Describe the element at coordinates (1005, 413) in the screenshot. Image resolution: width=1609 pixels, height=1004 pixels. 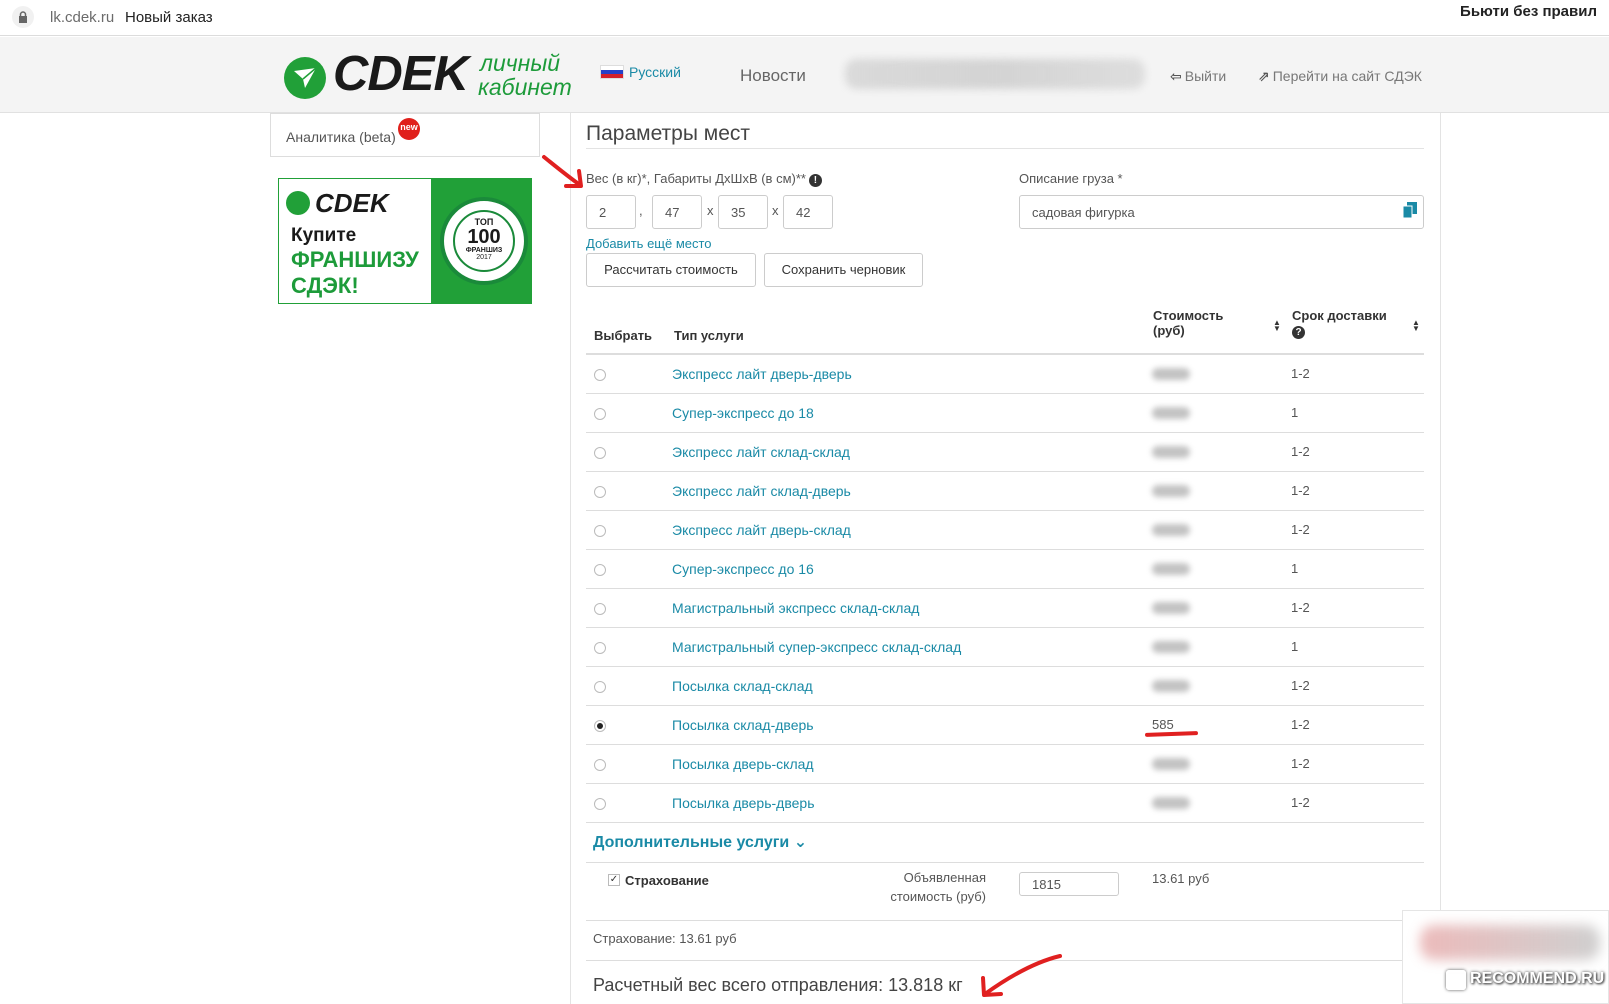
I see `table-row: Супер-экспресс до 18 1` at that location.